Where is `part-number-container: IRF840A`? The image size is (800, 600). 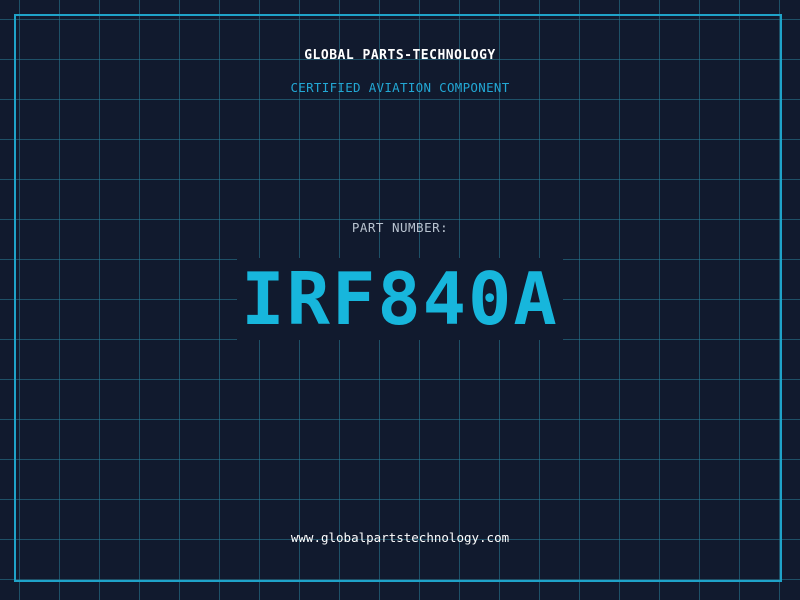 part-number-container: IRF840A is located at coordinates (400, 299).